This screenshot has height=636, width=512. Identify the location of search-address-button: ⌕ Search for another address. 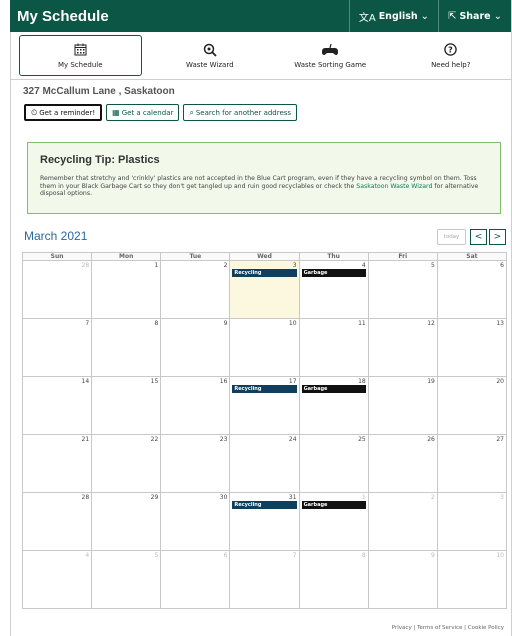
(240, 112).